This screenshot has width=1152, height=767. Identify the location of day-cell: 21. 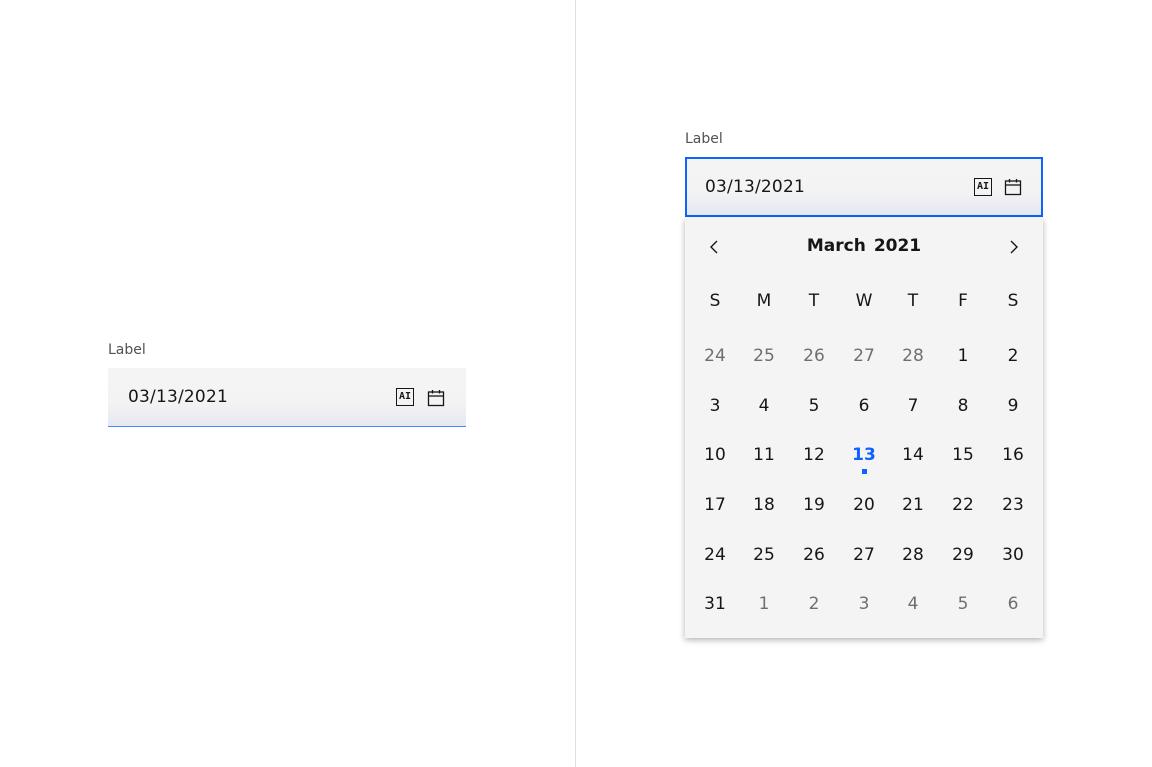
(913, 505).